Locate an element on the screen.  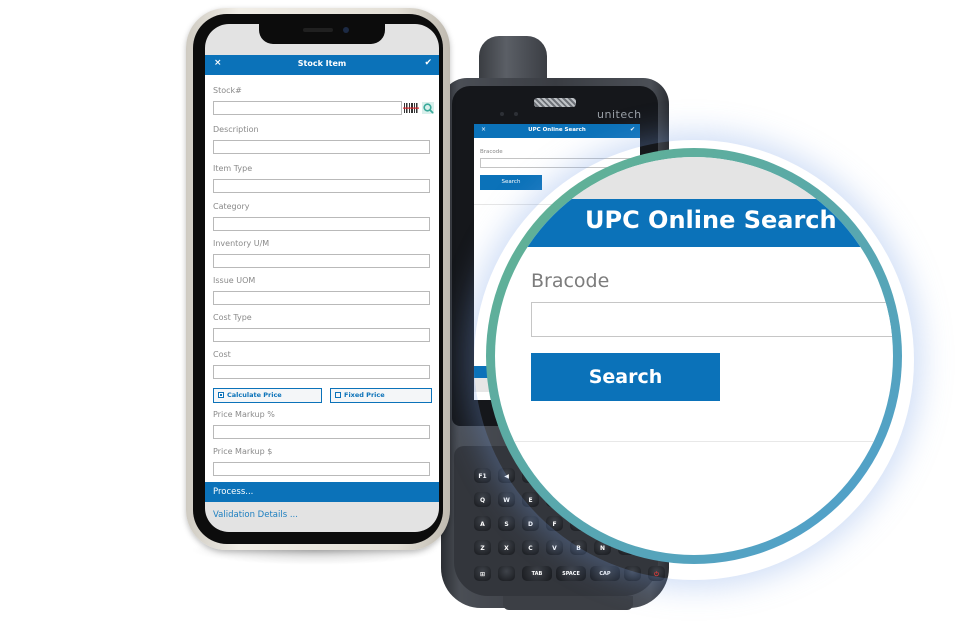
key-x: X is located at coordinates (506, 547).